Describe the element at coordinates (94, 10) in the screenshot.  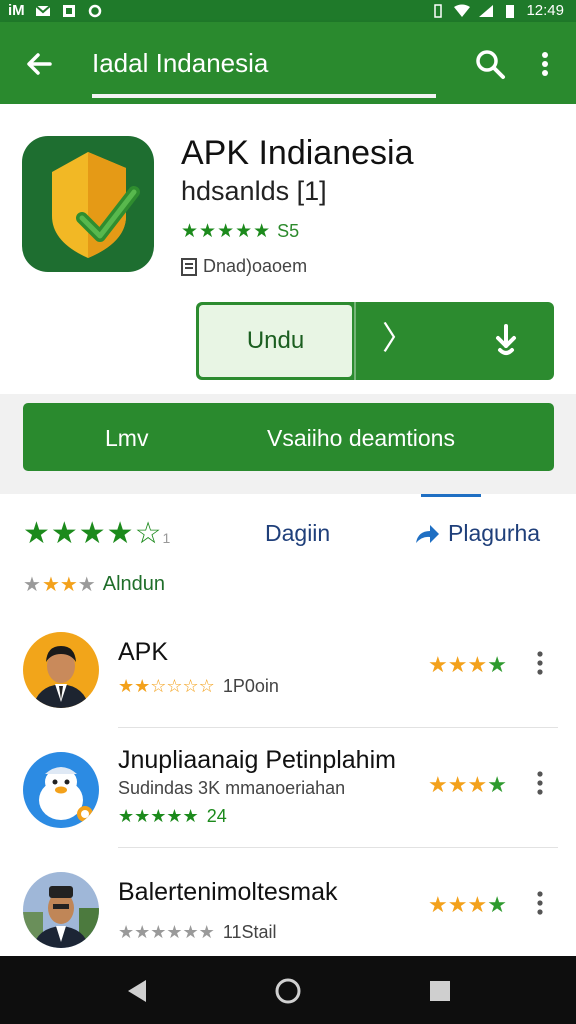
I see `location-icon` at that location.